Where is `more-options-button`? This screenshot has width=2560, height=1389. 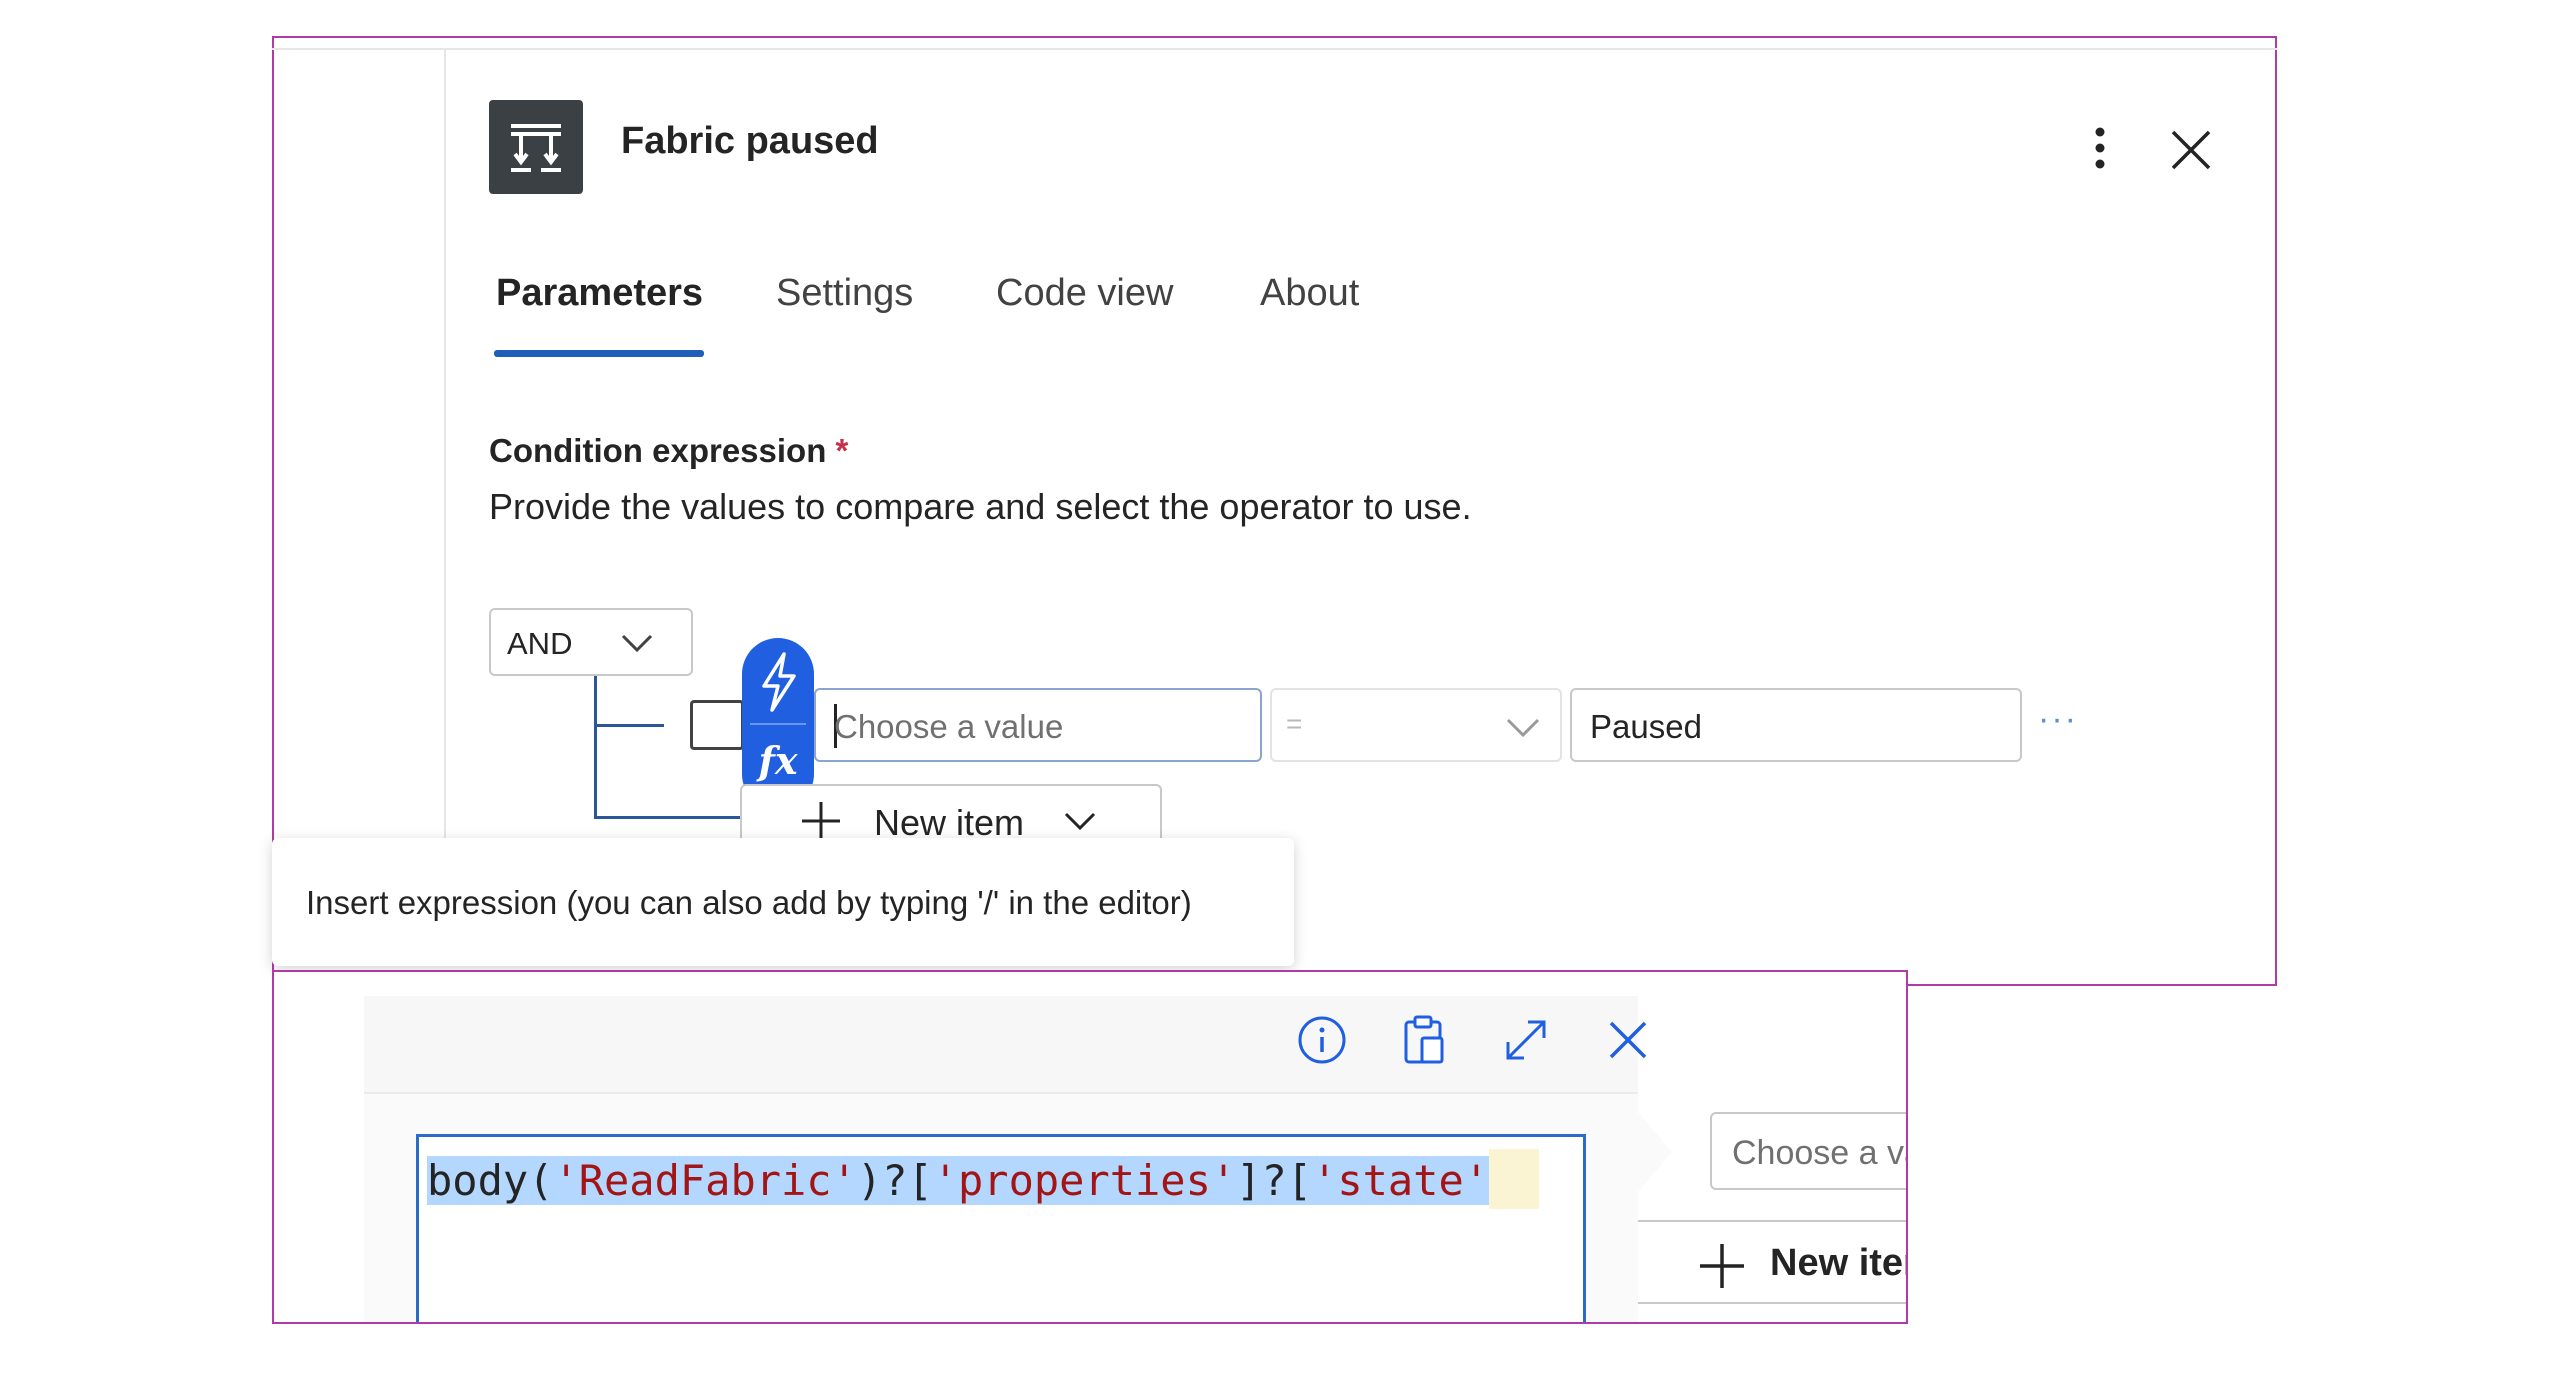
more-options-button is located at coordinates (2100, 150).